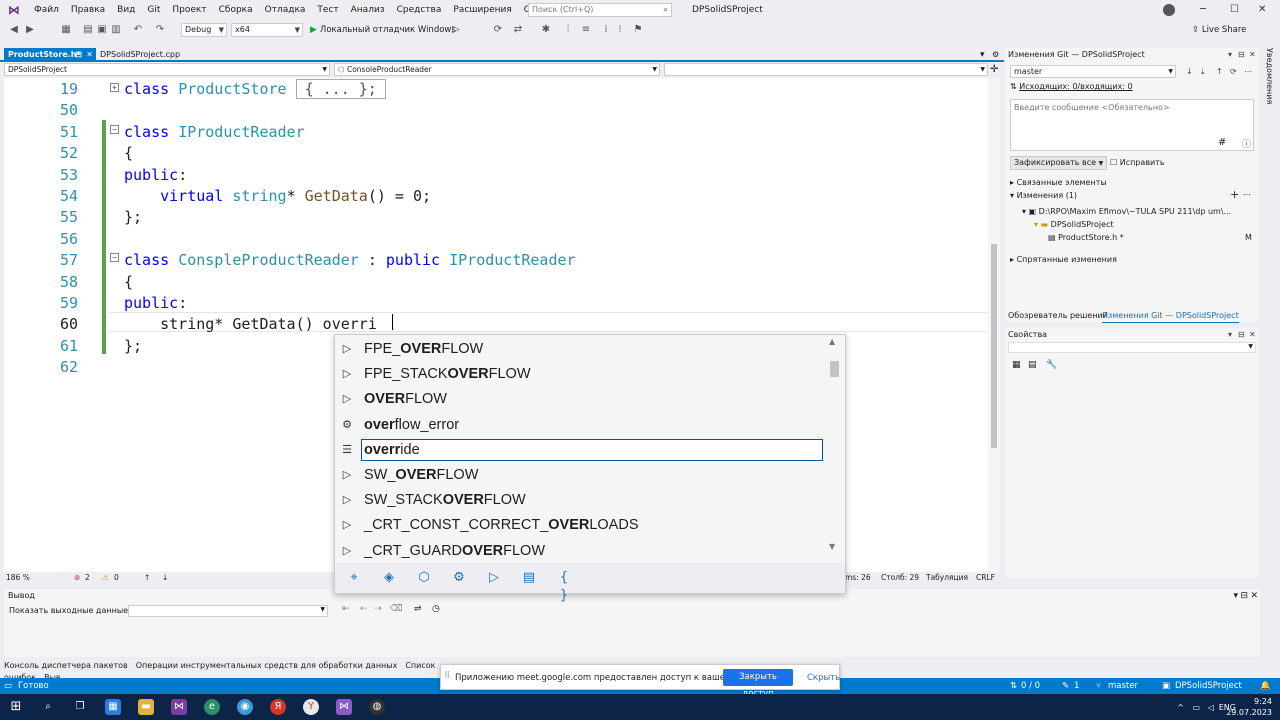 The height and width of the screenshot is (720, 1280). Describe the element at coordinates (518, 30) in the screenshot. I see `step-icon: ⇄` at that location.